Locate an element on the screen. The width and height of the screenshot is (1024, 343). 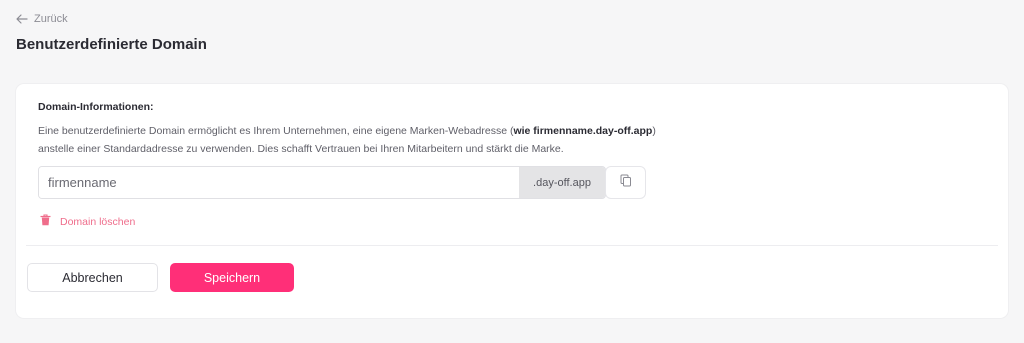
delete-domain-button: Domain löschen is located at coordinates (87, 221).